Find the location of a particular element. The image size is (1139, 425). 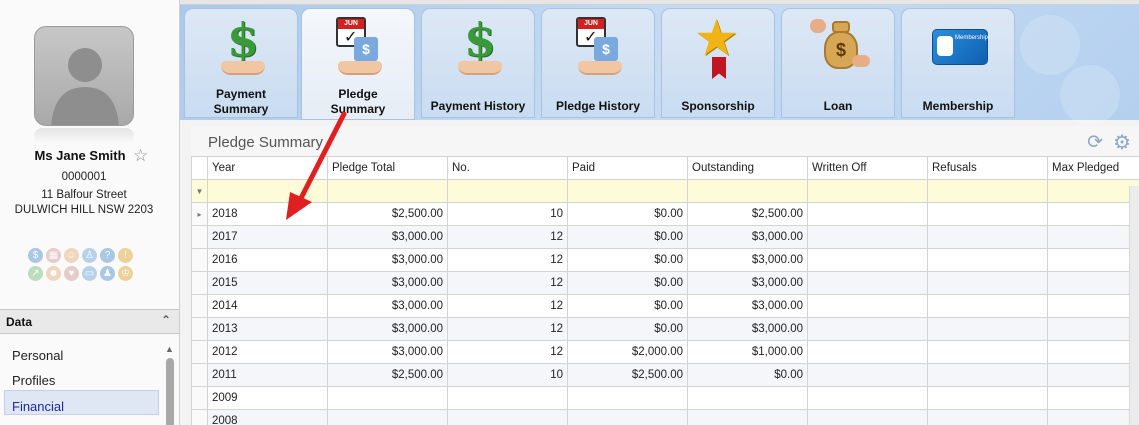

people-status-icon: ♙ is located at coordinates (89, 255).